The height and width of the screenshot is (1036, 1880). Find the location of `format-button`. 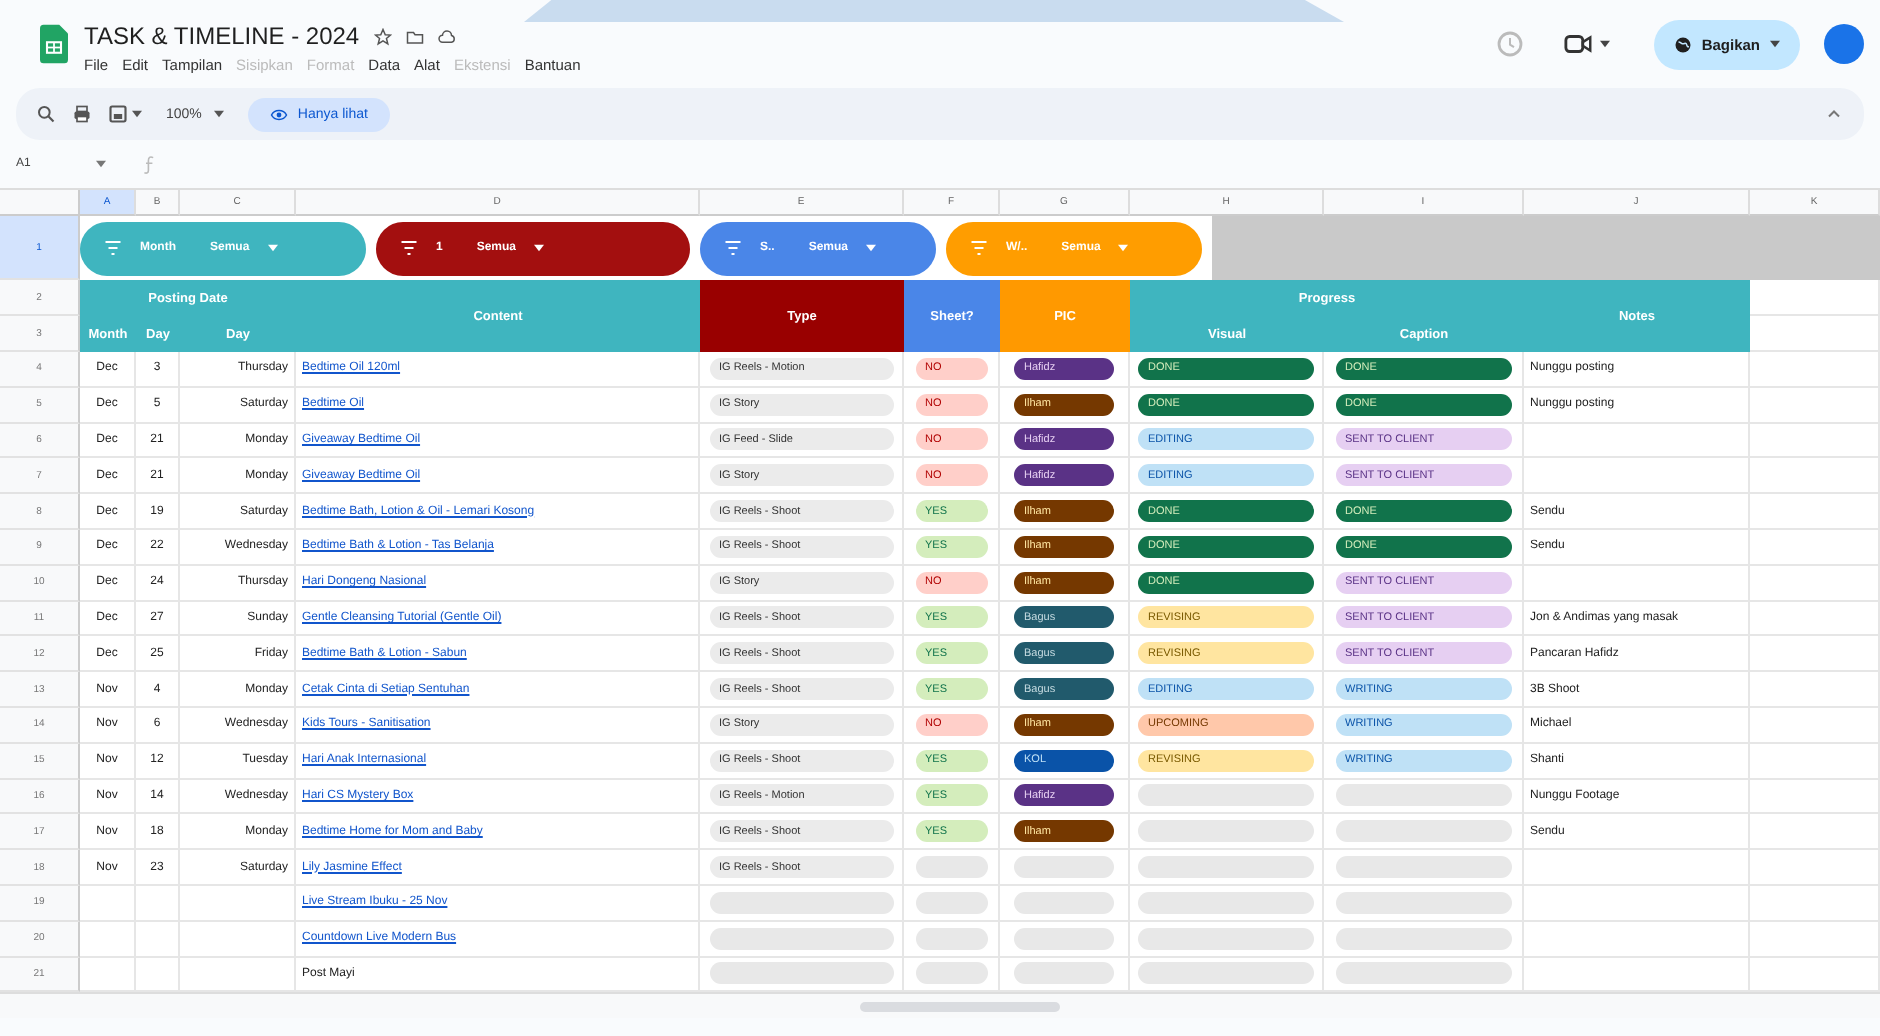

format-button is located at coordinates (125, 114).